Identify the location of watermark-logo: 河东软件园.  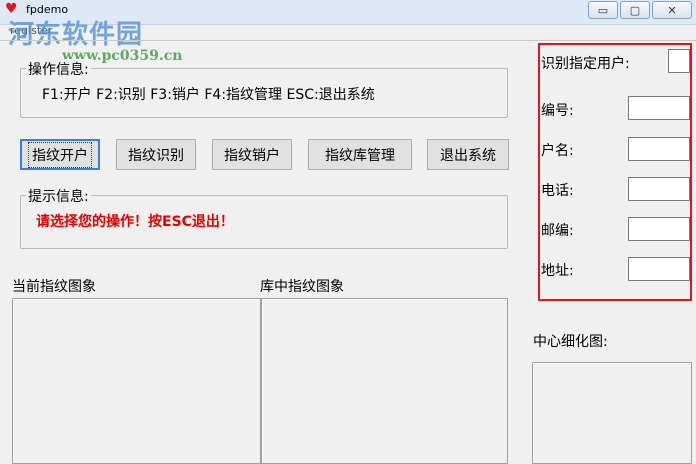
(76, 35).